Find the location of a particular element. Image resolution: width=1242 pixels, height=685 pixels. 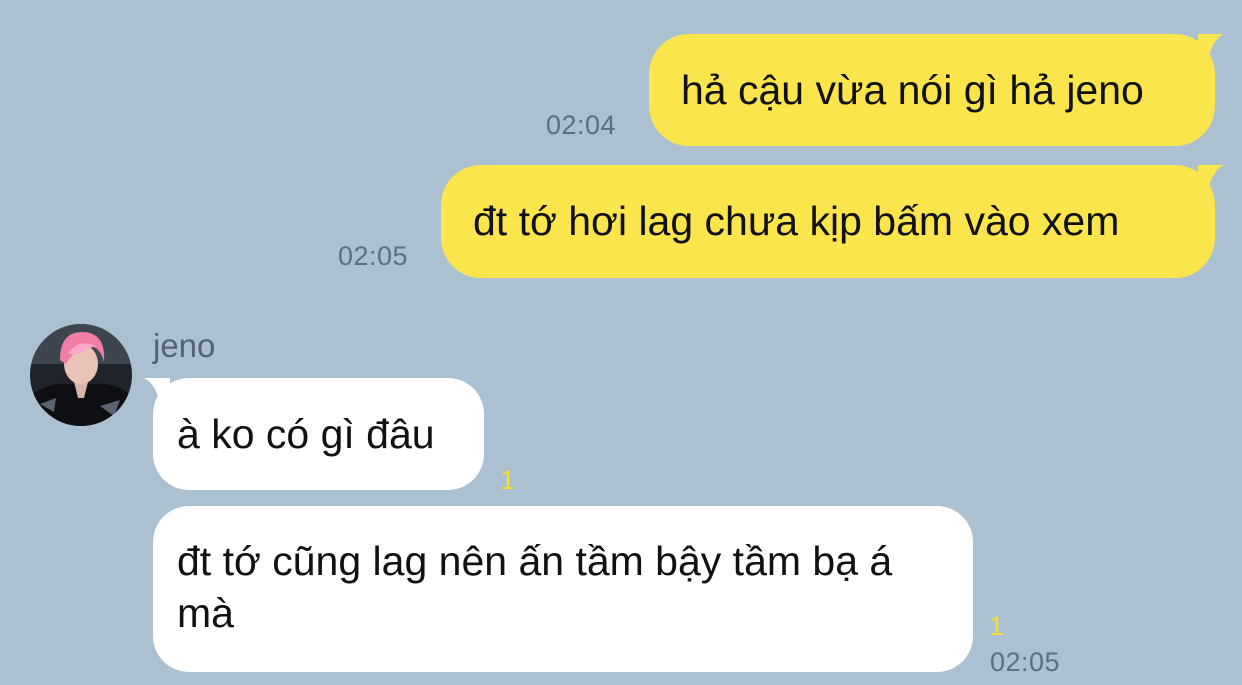

message-bubble: à ko có gì đâu is located at coordinates (318, 434).